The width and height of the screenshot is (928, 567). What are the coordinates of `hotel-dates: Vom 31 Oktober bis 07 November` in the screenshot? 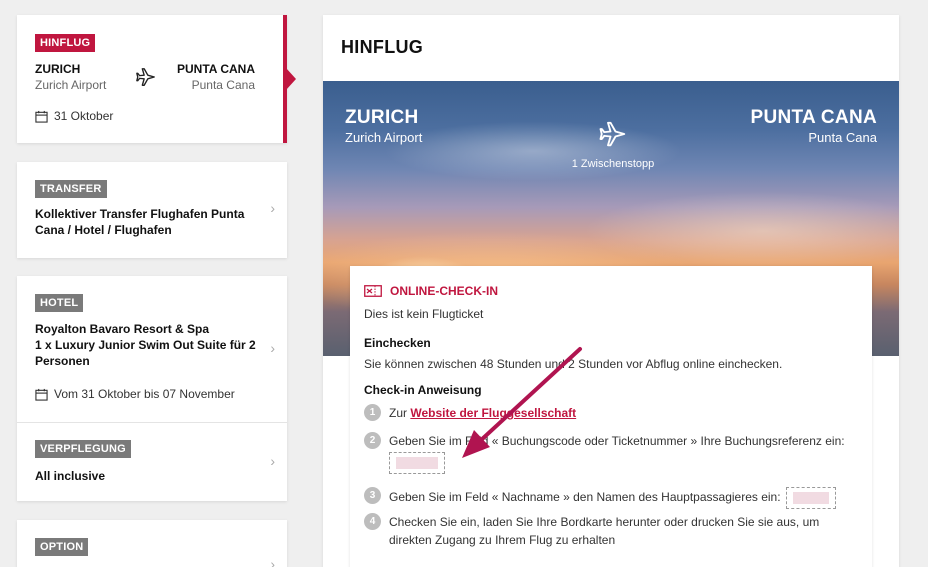 It's located at (135, 394).